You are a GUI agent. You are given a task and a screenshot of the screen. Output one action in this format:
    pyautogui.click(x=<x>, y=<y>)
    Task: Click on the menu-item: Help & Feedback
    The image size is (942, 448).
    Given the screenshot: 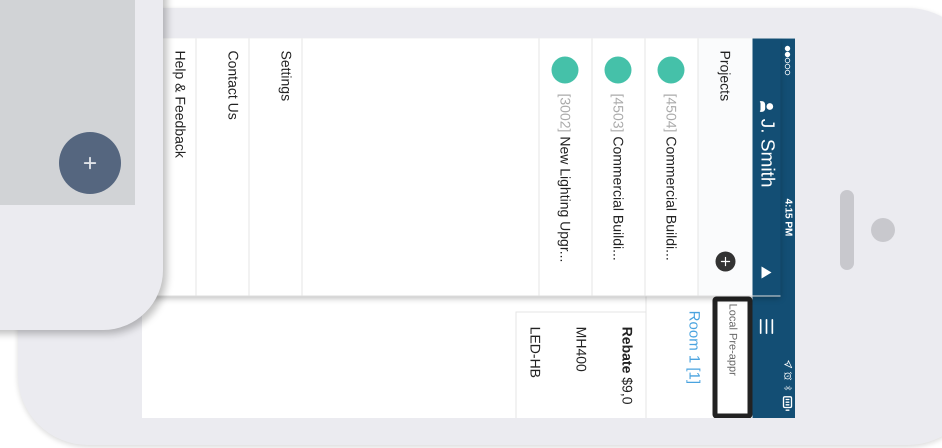 What is the action you would take?
    pyautogui.click(x=179, y=104)
    